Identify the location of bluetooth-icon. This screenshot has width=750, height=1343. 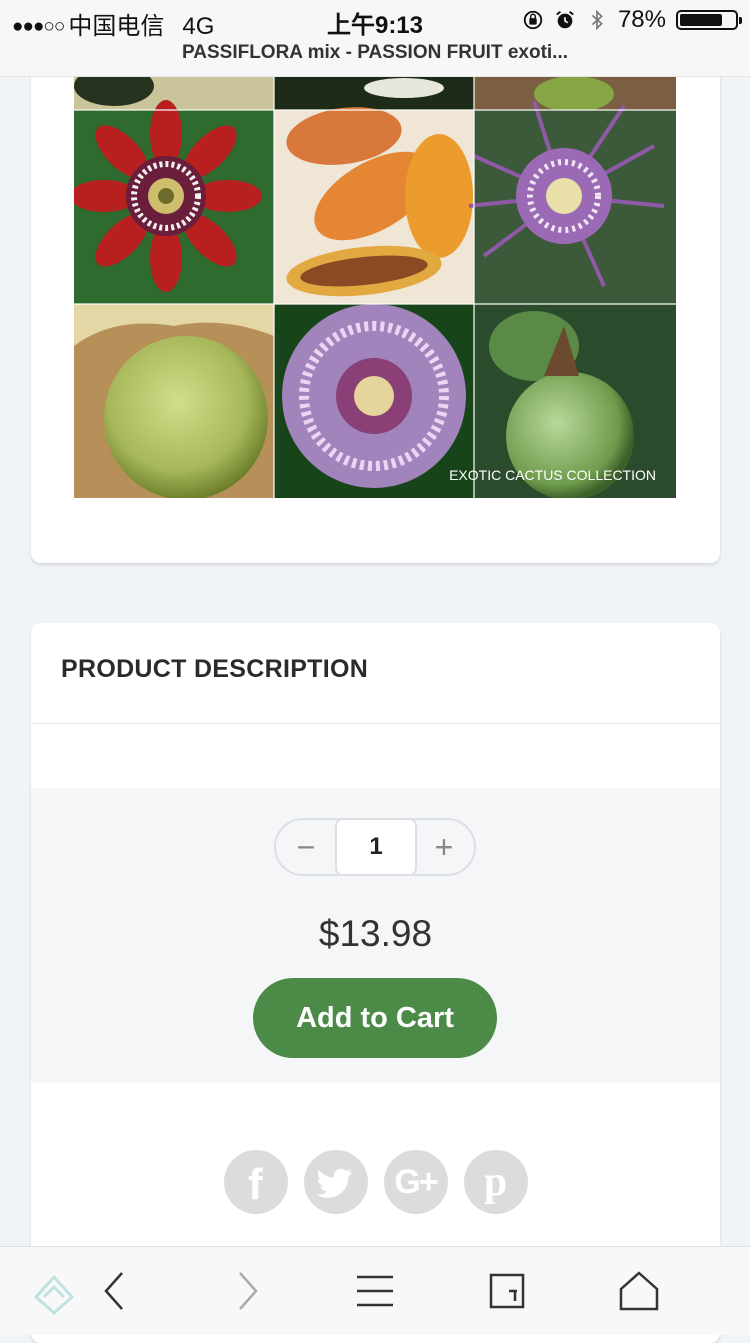
(597, 20).